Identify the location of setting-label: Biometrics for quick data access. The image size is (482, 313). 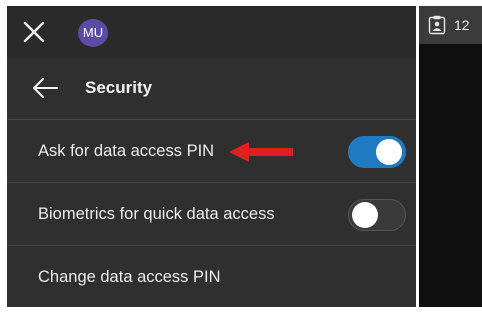
(156, 214).